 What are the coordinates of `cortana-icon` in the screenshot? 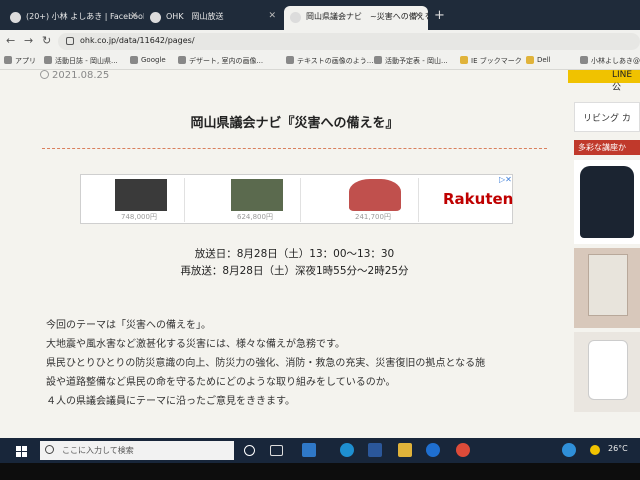 It's located at (249, 450).